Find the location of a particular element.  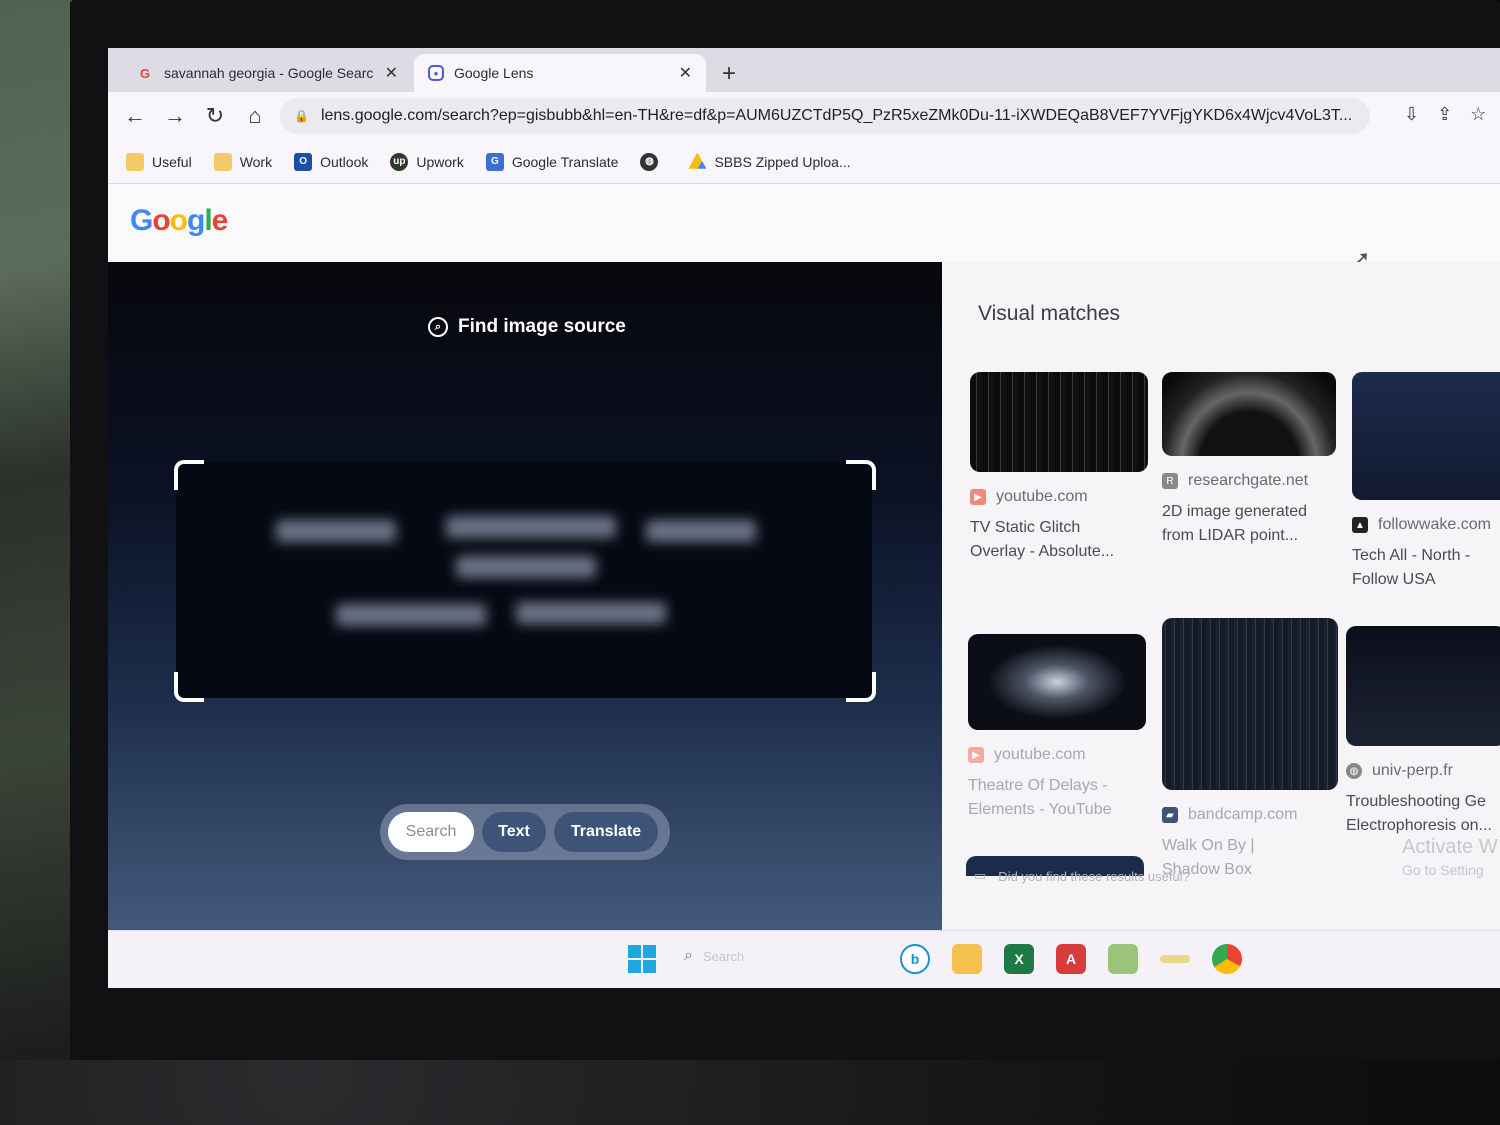

source-label: researchgate.net is located at coordinates (1248, 480).